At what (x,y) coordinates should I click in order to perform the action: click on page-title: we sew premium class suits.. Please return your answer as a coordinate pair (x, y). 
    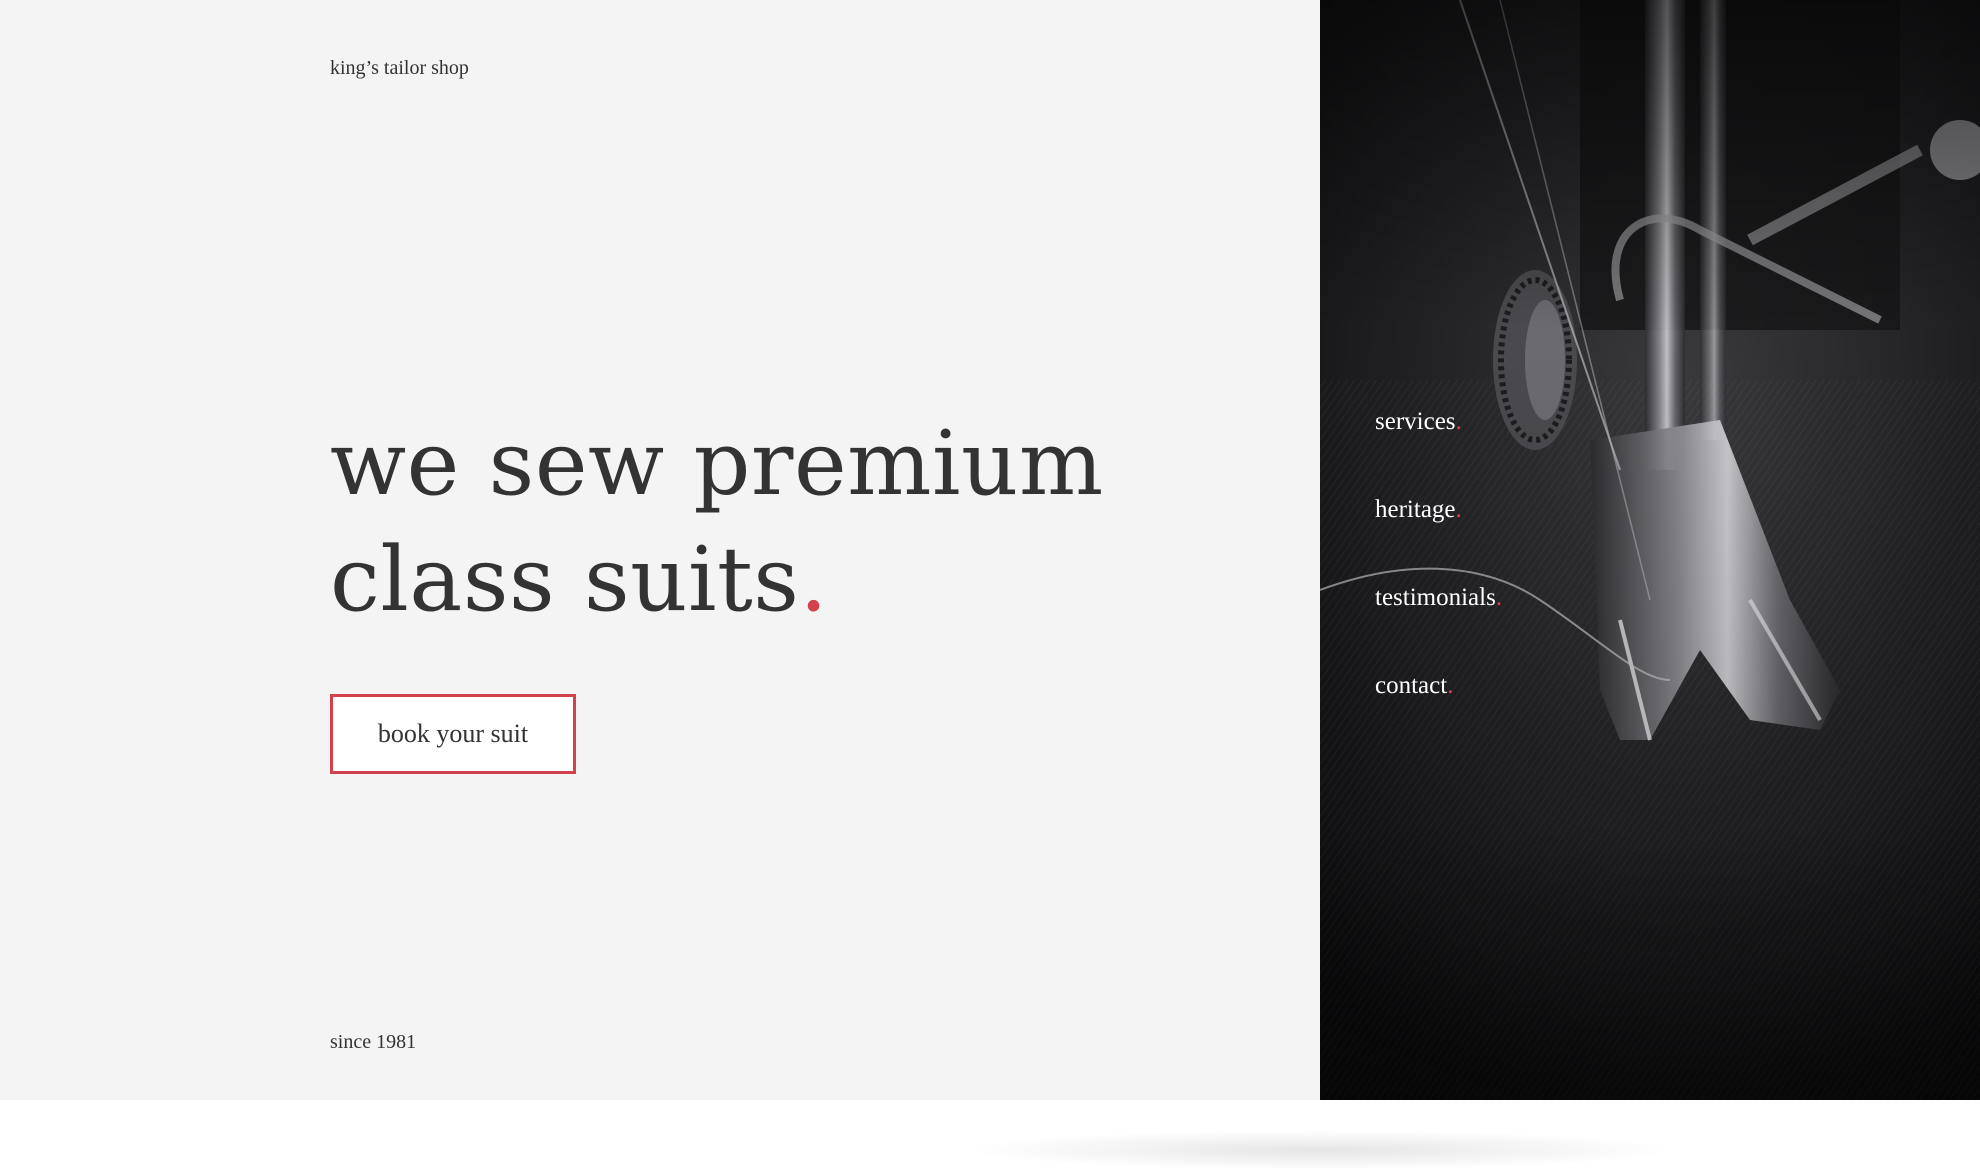
    Looking at the image, I should click on (730, 521).